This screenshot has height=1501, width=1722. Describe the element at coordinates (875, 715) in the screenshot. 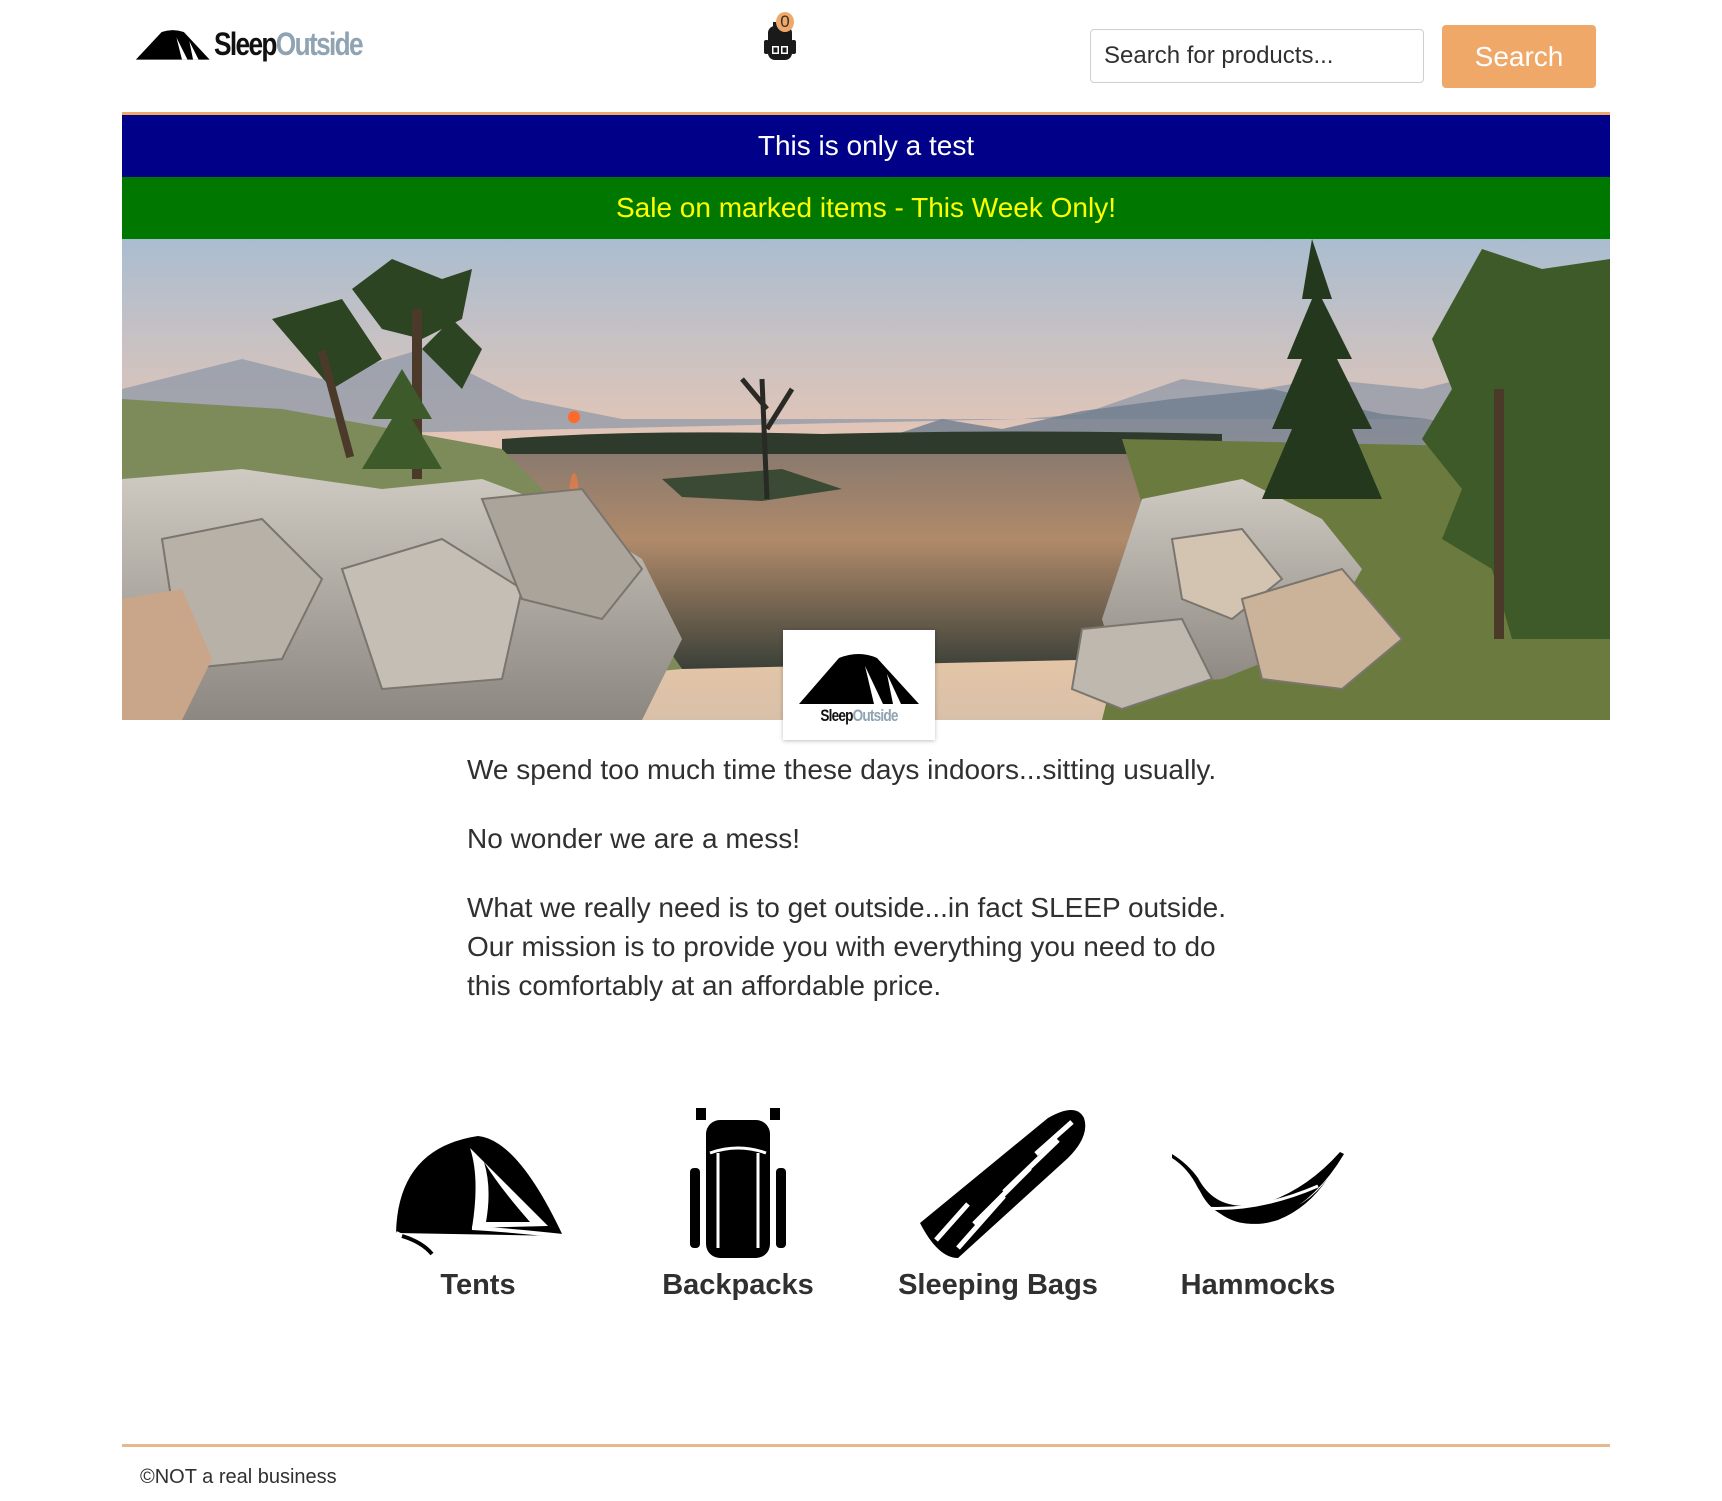

I see `hero-logo-word-outside: Outside` at that location.